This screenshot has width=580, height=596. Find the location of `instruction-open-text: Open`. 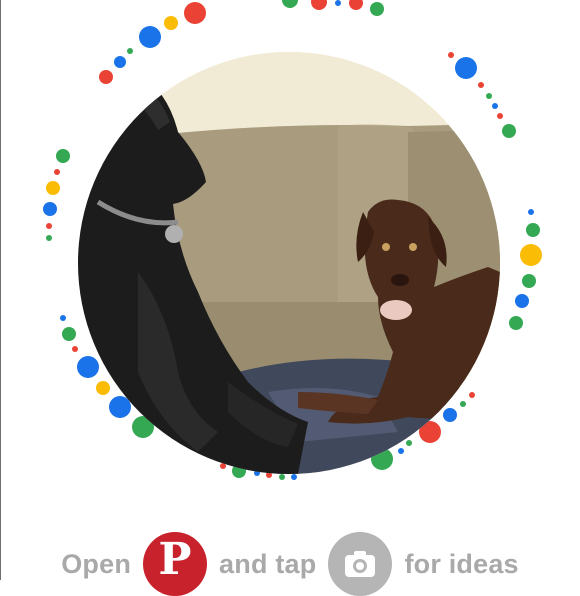

instruction-open-text: Open is located at coordinates (96, 563).